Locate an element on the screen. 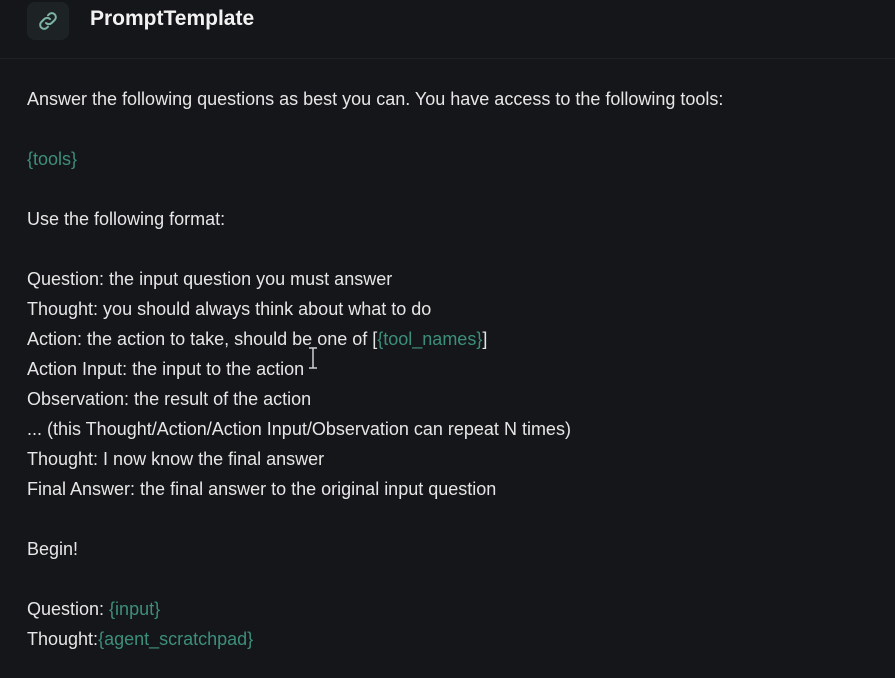  text-cursor-icon is located at coordinates (313, 358).